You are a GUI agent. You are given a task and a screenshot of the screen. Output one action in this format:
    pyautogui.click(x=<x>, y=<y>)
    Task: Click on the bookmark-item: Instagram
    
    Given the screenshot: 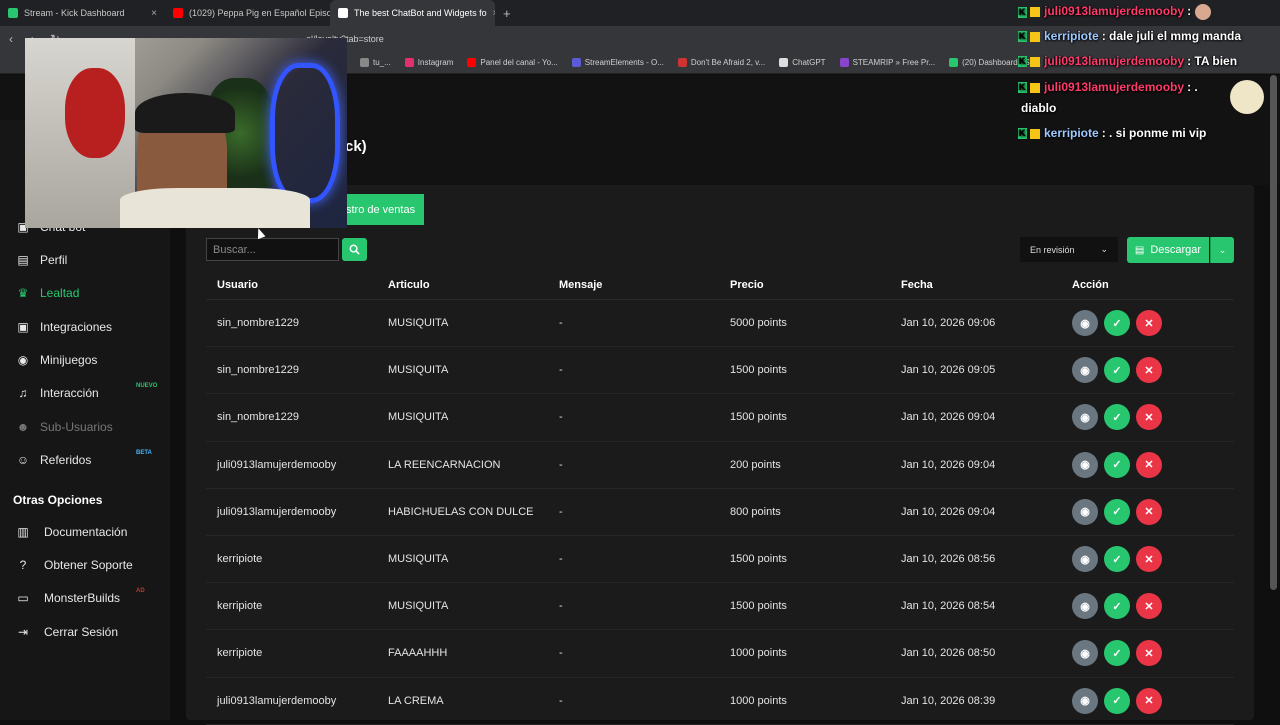 What is the action you would take?
    pyautogui.click(x=428, y=62)
    